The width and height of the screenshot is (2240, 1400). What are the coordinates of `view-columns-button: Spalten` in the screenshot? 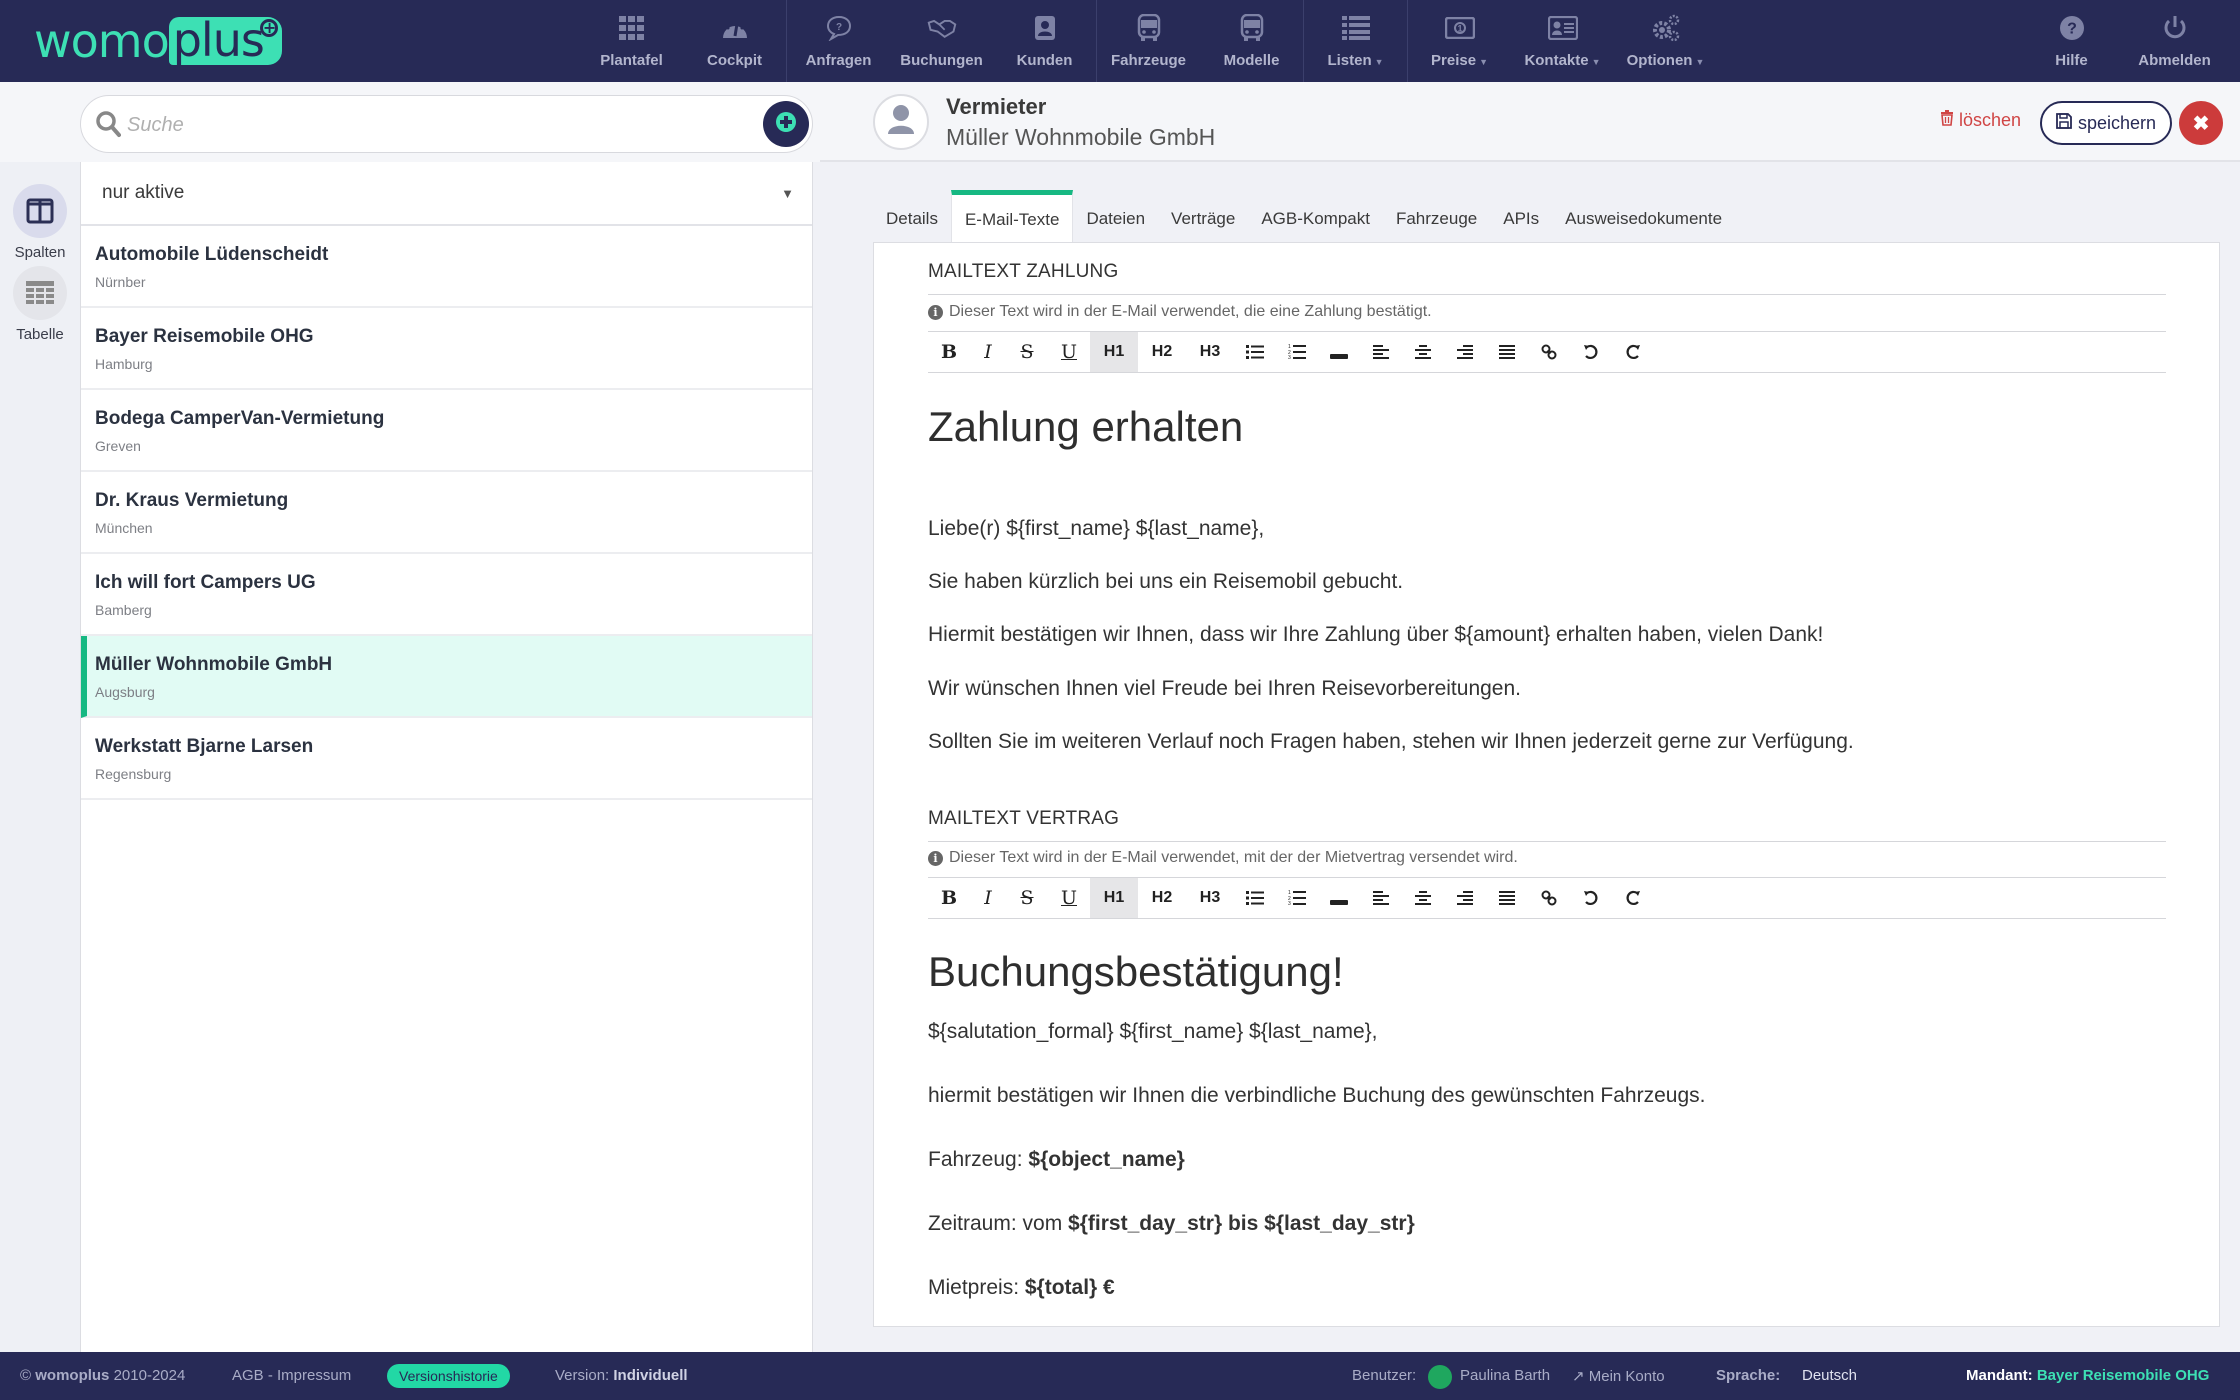 It's located at (40, 222).